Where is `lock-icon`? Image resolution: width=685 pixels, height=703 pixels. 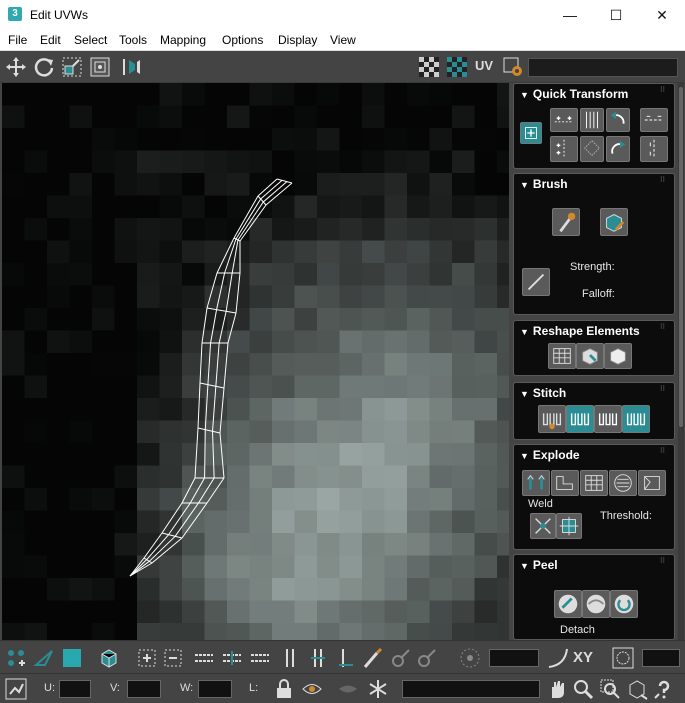
lock-icon is located at coordinates (284, 689).